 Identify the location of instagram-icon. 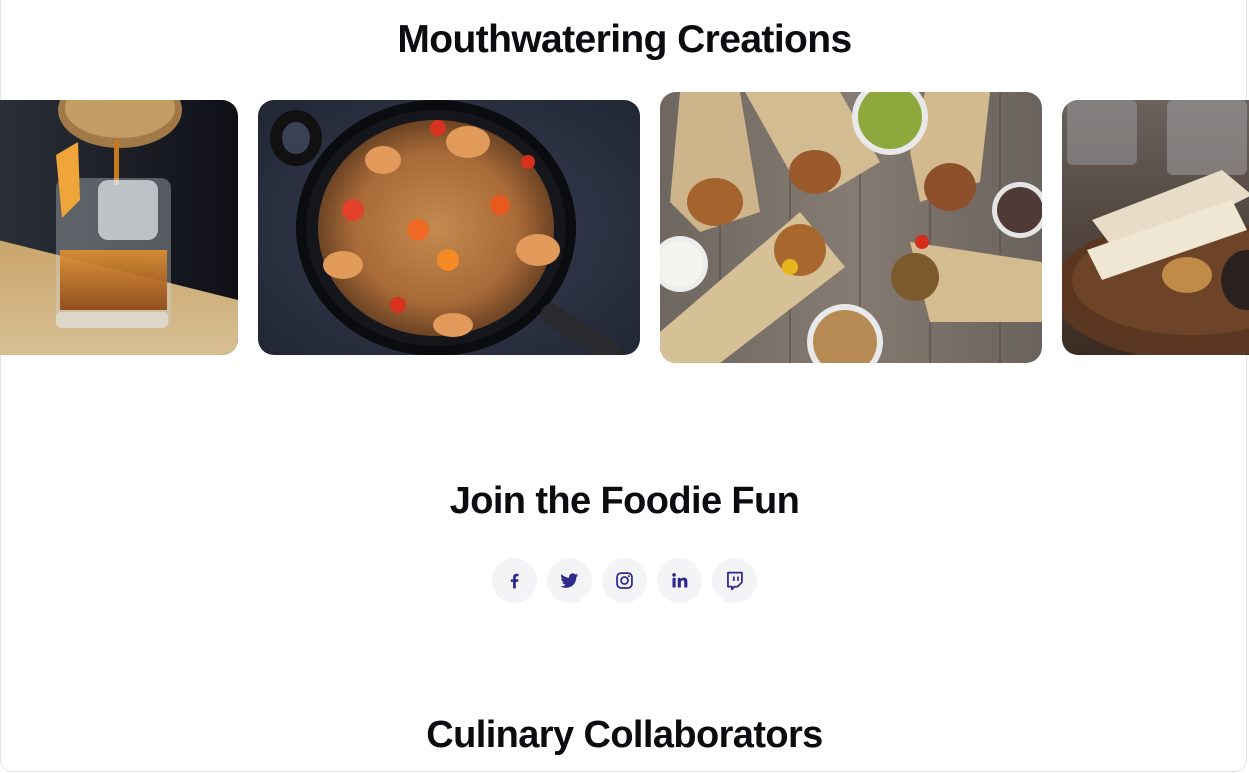
(624, 580).